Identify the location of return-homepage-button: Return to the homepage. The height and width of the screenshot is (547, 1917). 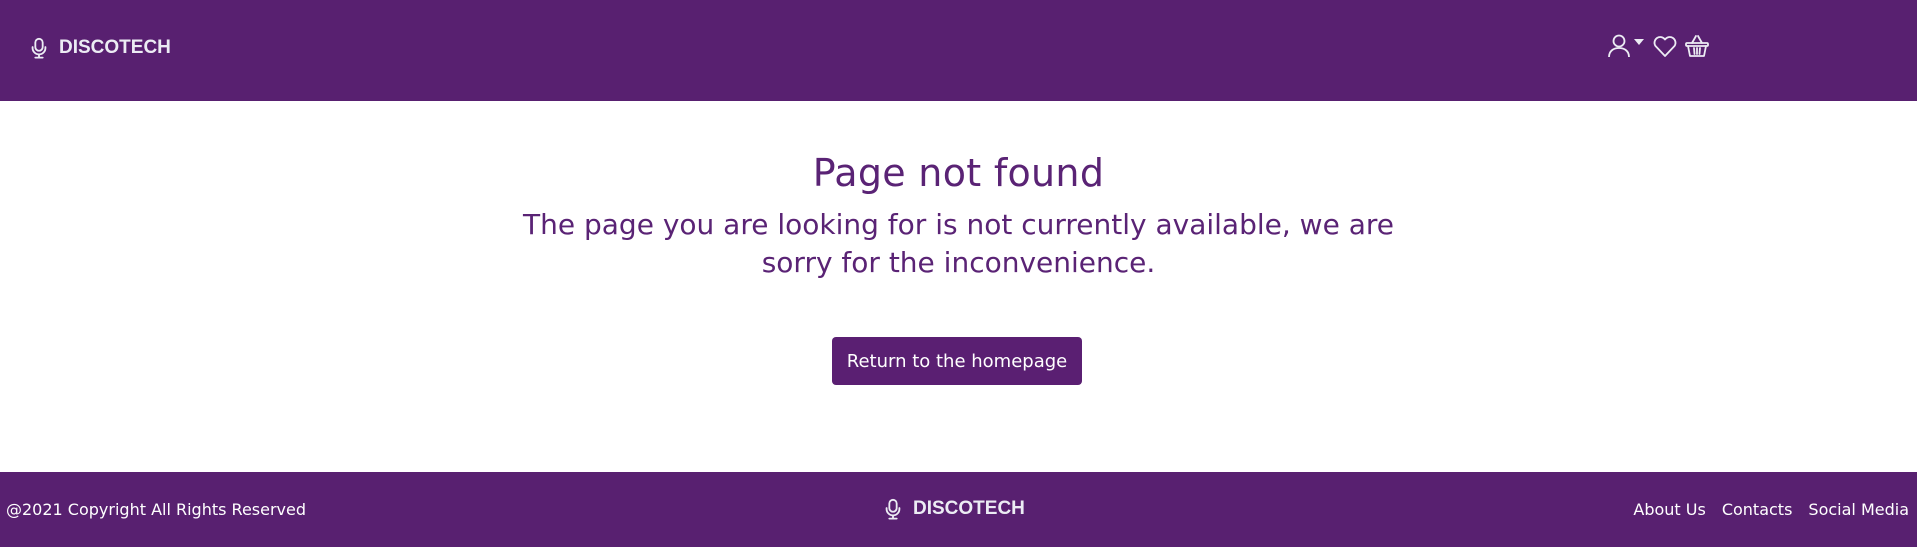
(957, 361).